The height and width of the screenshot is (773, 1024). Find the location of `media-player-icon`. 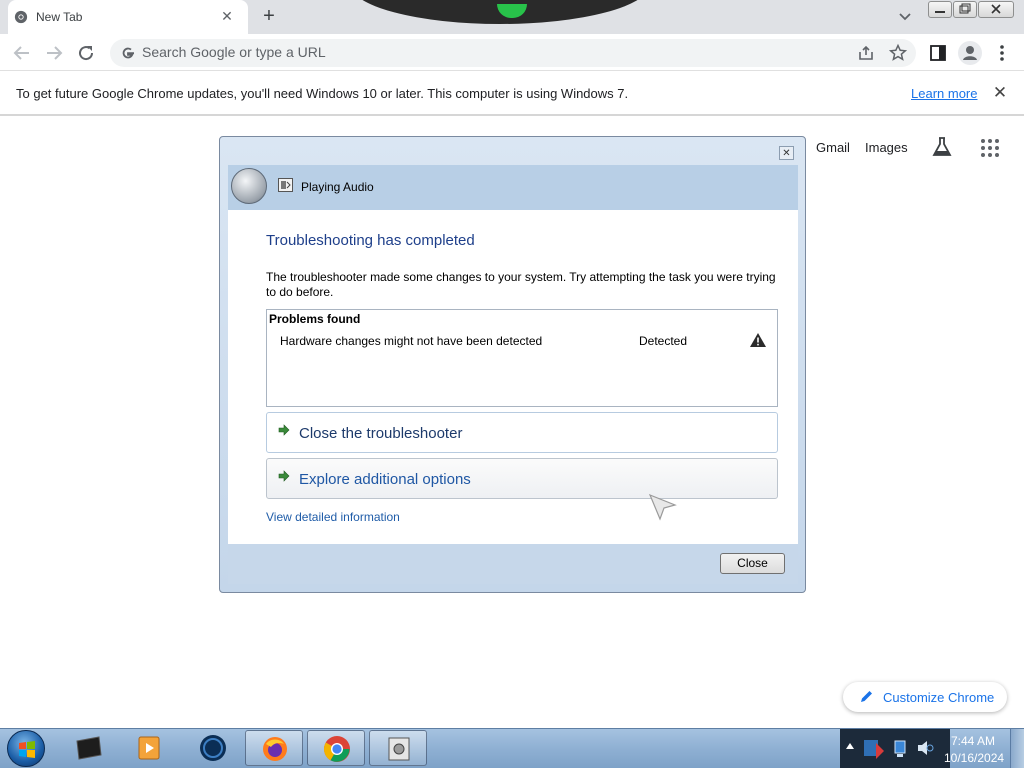

media-player-icon is located at coordinates (149, 748).